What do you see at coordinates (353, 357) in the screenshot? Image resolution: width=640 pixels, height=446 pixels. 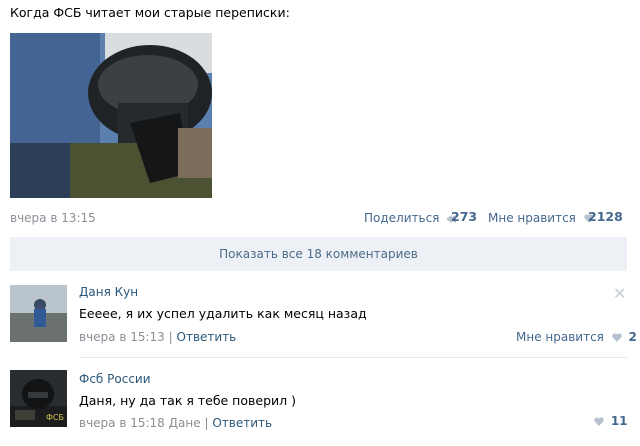 I see `divider` at bounding box center [353, 357].